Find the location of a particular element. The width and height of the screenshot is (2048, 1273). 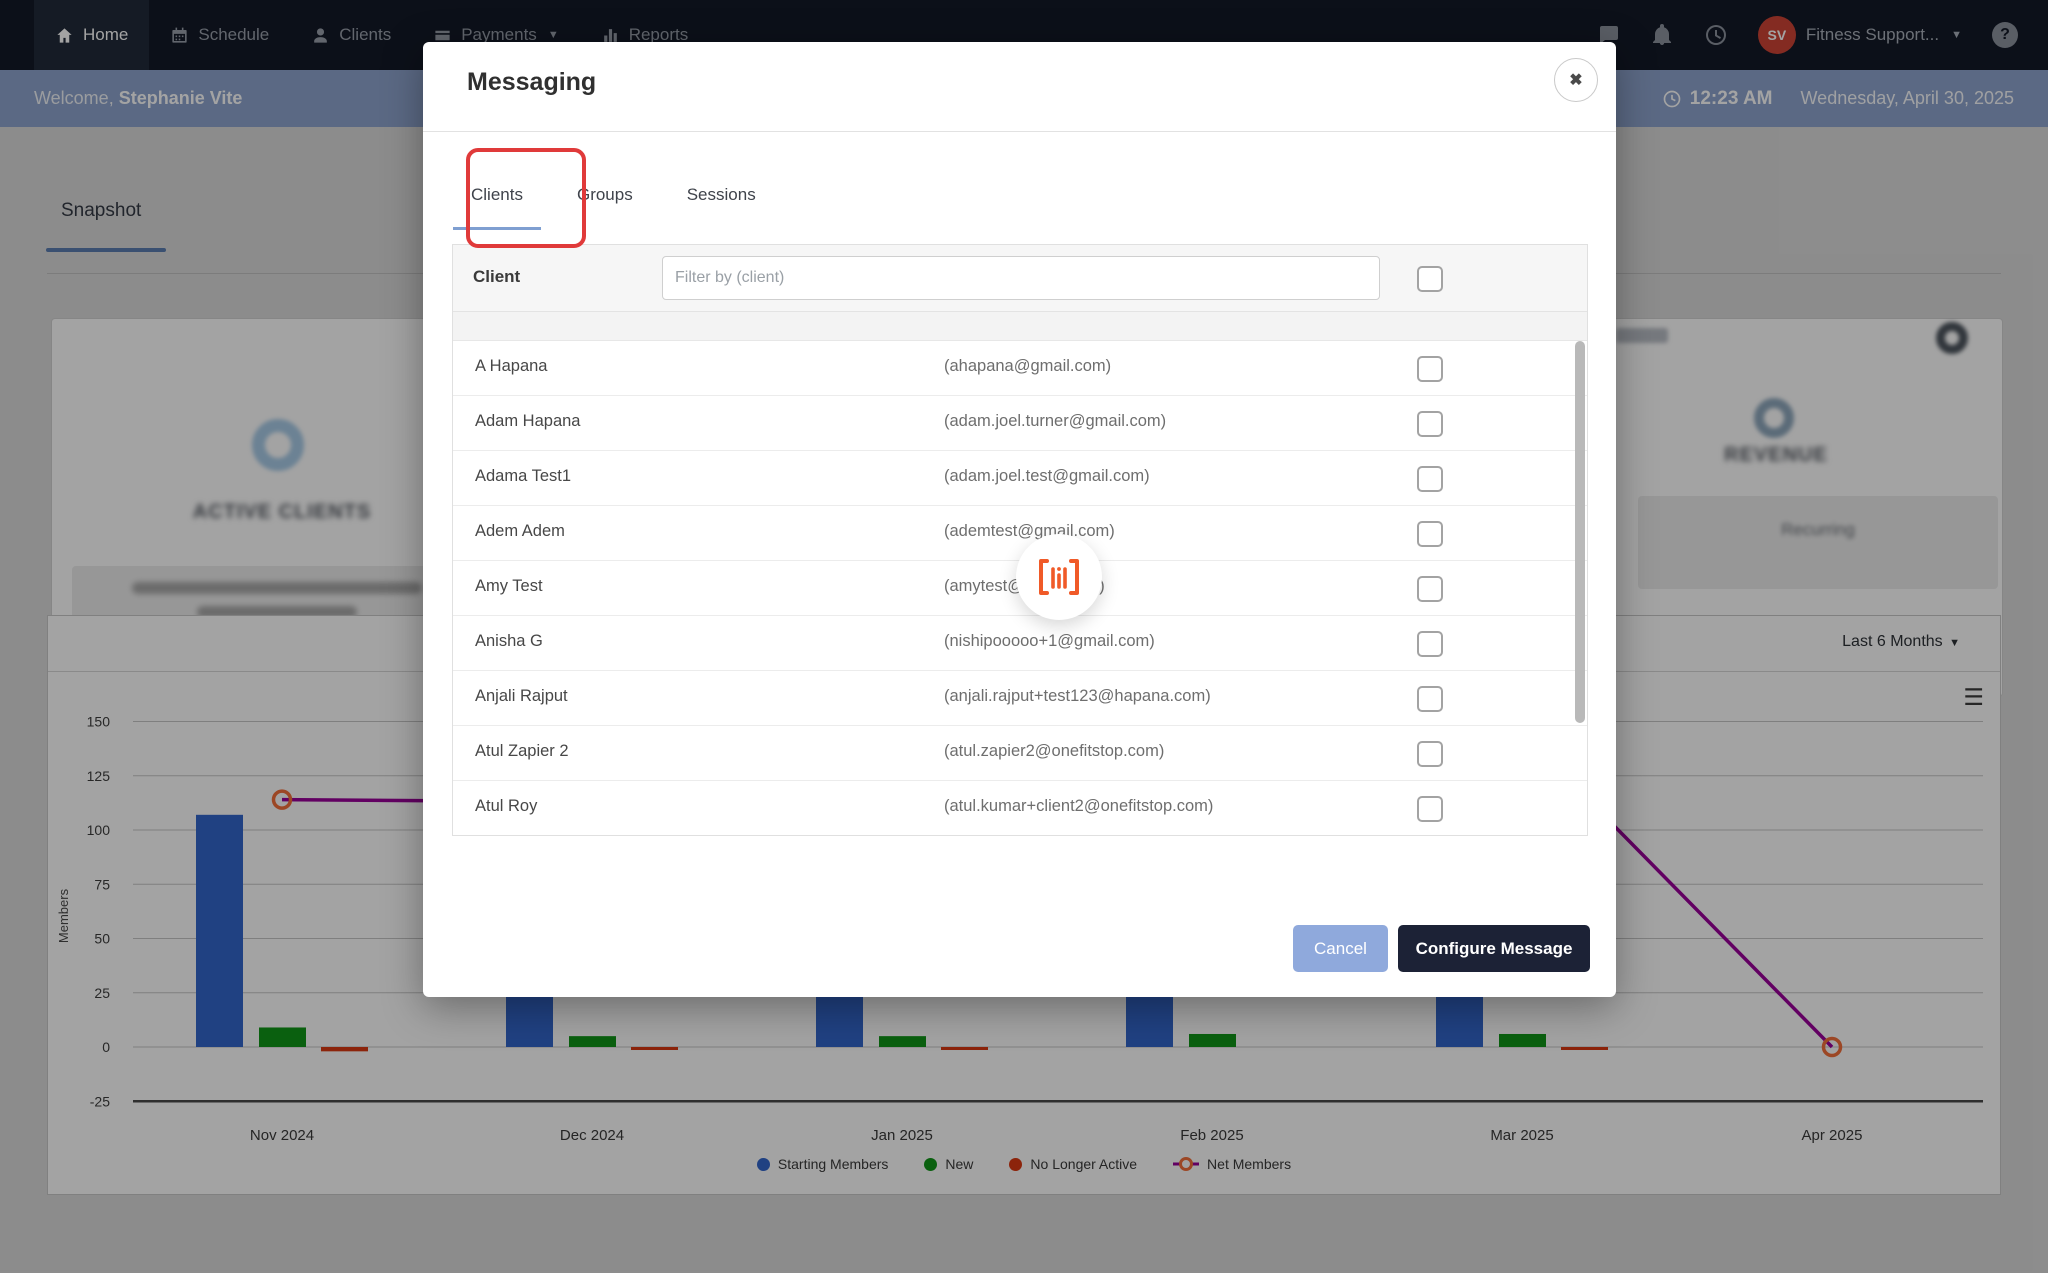

barcode-icon is located at coordinates (1059, 577).